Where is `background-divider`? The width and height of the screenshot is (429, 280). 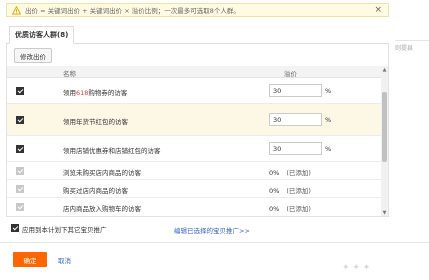
background-divider is located at coordinates (412, 40).